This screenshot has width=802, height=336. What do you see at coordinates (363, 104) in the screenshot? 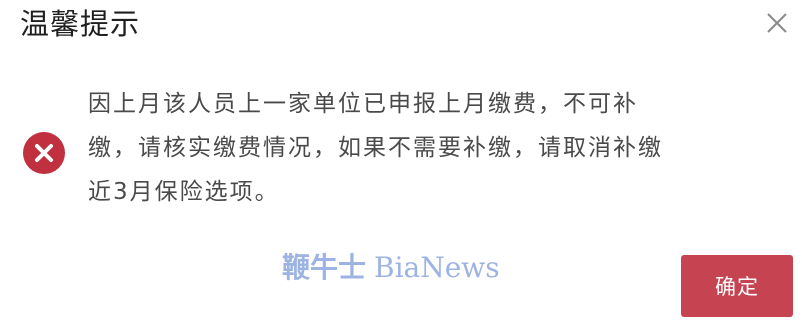
I see `message-line: 因上月该人员上一家单位已申报上月缴费，不可补` at bounding box center [363, 104].